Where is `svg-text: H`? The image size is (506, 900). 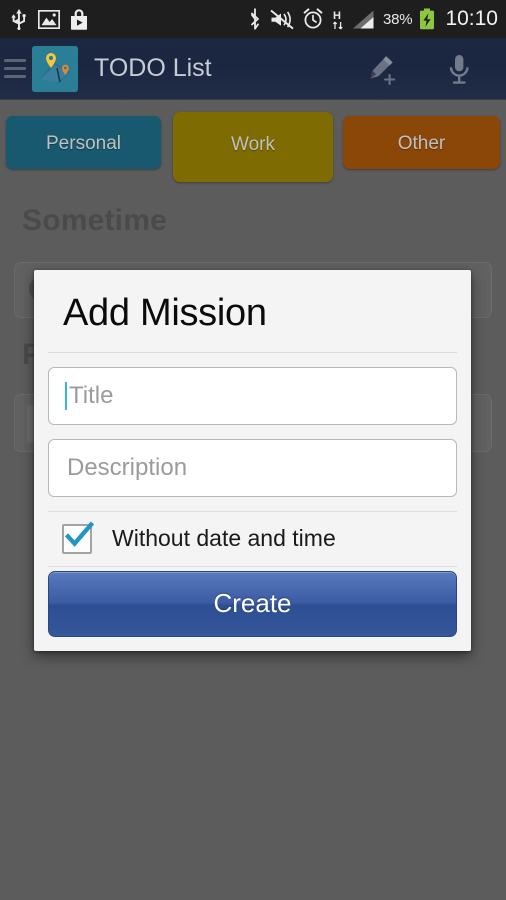
svg-text: H is located at coordinates (337, 16).